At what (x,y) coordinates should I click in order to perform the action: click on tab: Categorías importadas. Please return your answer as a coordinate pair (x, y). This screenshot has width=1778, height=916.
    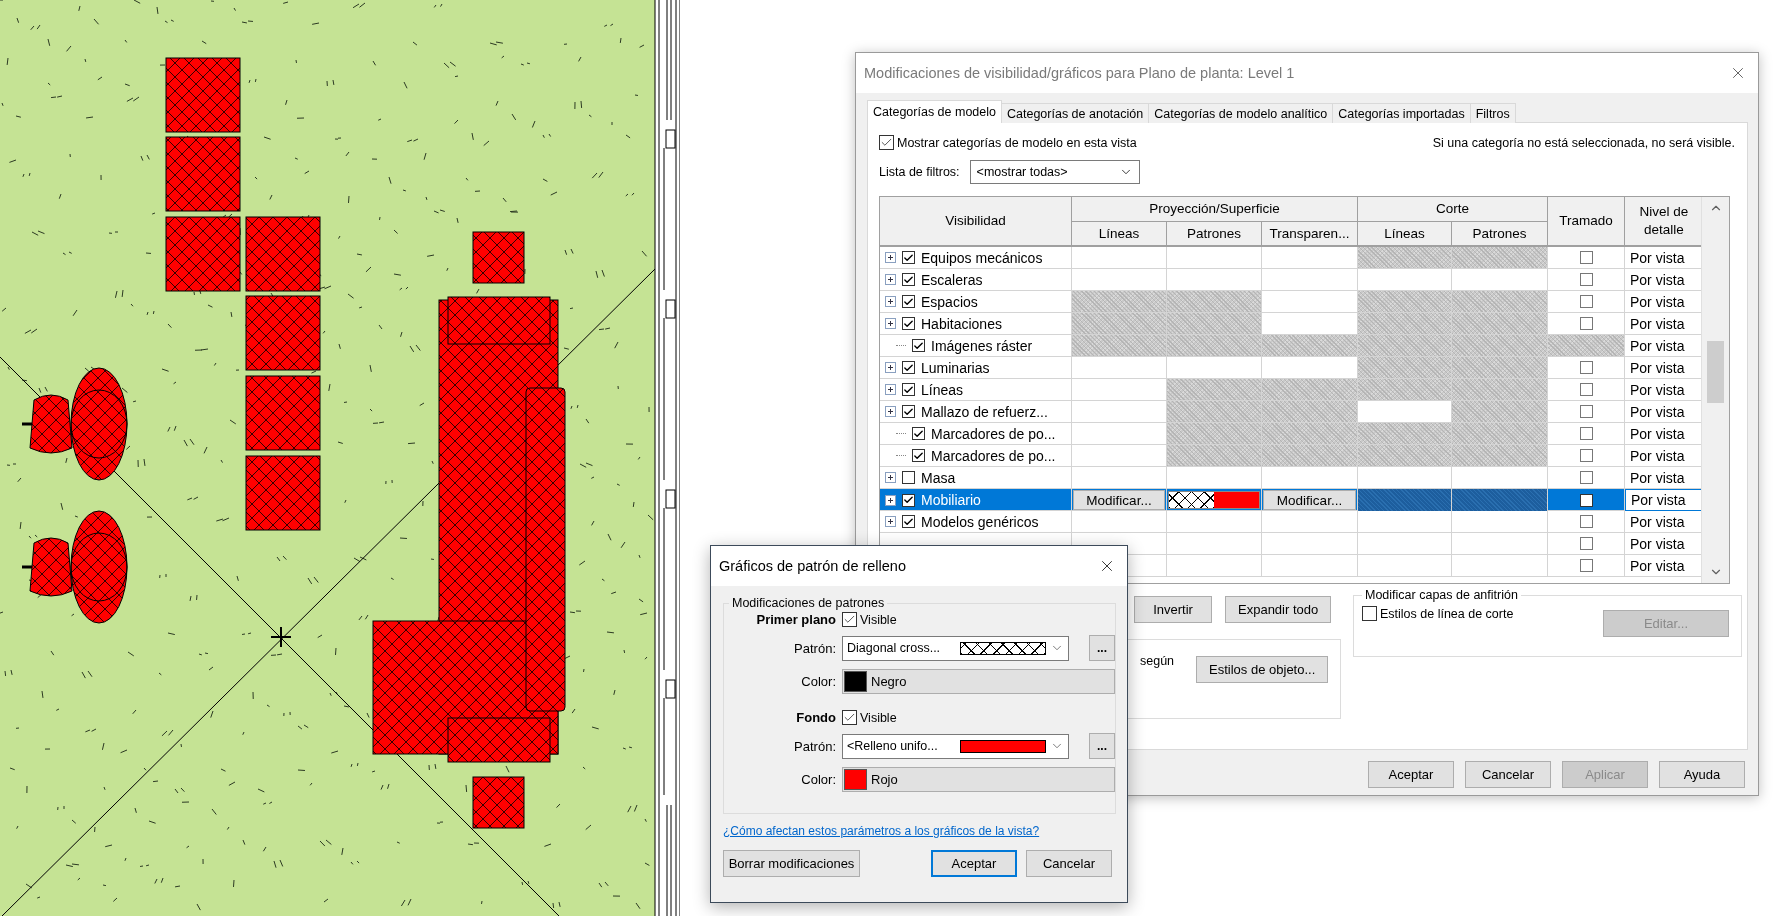
    Looking at the image, I should click on (1401, 113).